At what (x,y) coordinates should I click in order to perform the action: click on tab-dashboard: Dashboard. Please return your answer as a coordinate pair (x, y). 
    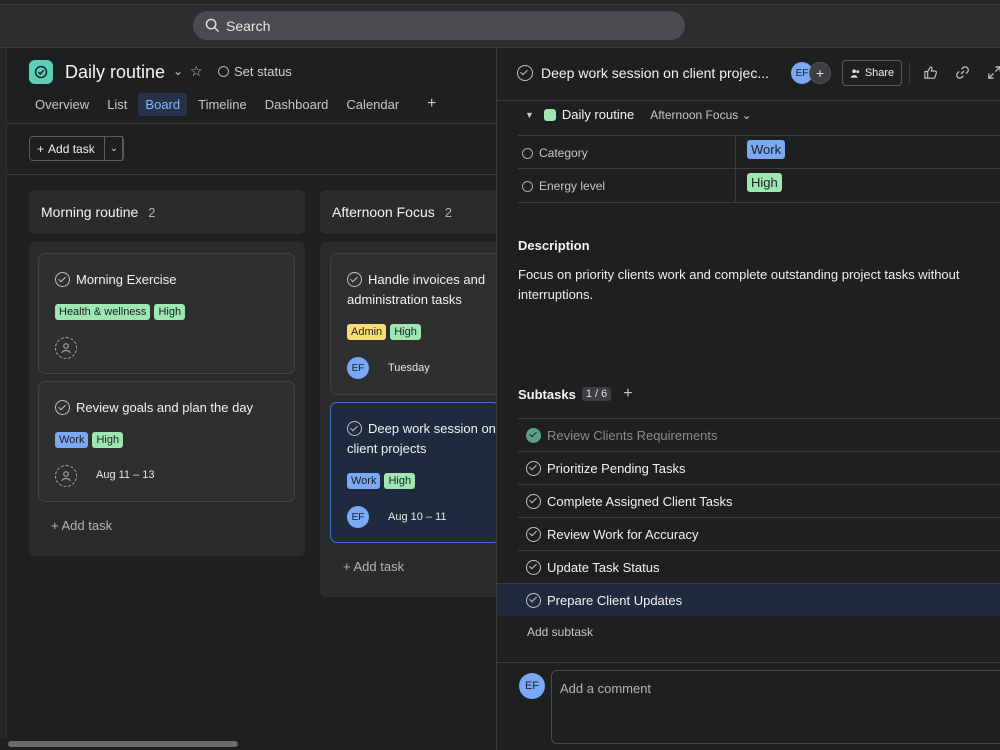
    Looking at the image, I should click on (297, 104).